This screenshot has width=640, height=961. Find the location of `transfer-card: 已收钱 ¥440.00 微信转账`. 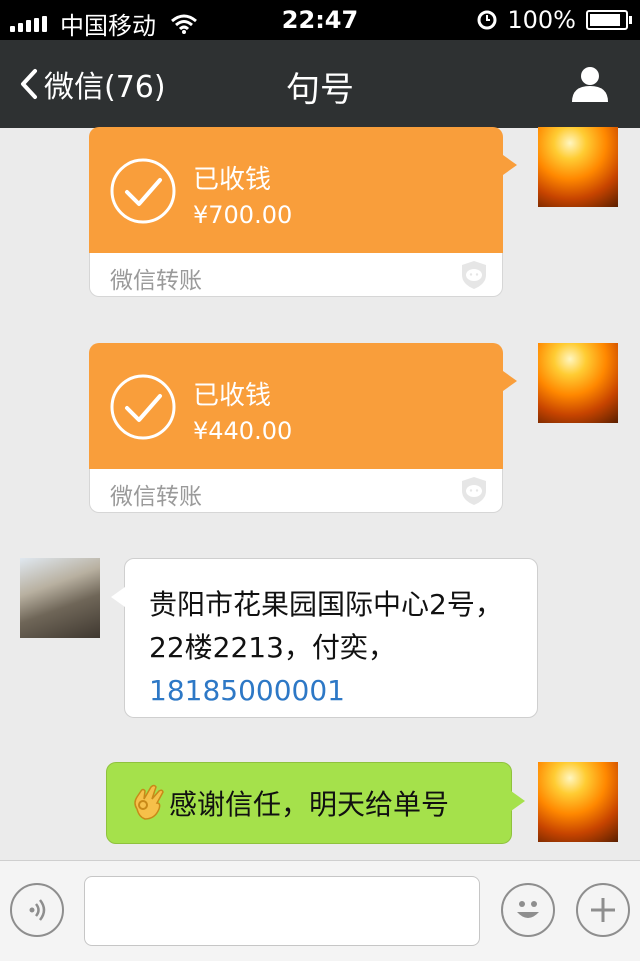

transfer-card: 已收钱 ¥440.00 微信转账 is located at coordinates (303, 428).